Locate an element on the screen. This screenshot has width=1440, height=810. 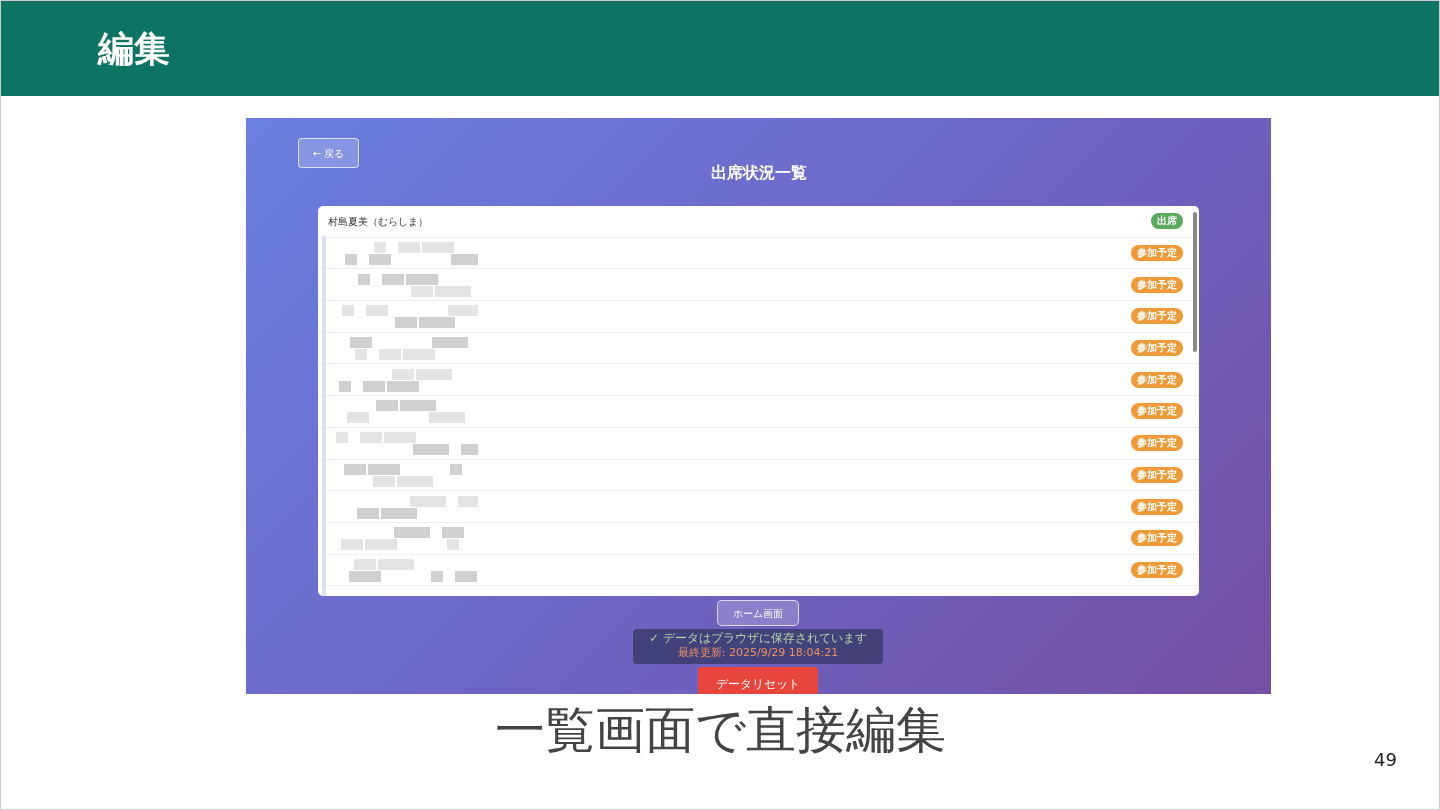
toast-message: ✓ データはブラウザに保存されています is located at coordinates (758, 638).